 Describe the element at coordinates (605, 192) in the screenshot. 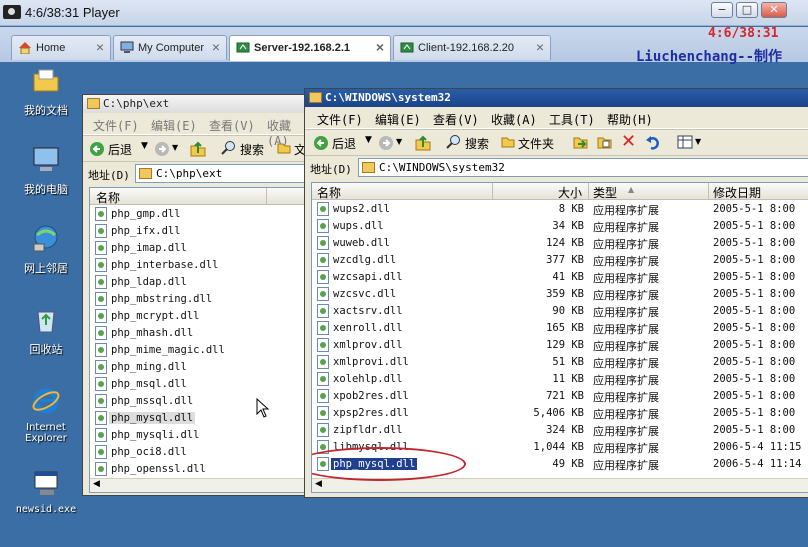

I see `column-header-type: 类型` at that location.